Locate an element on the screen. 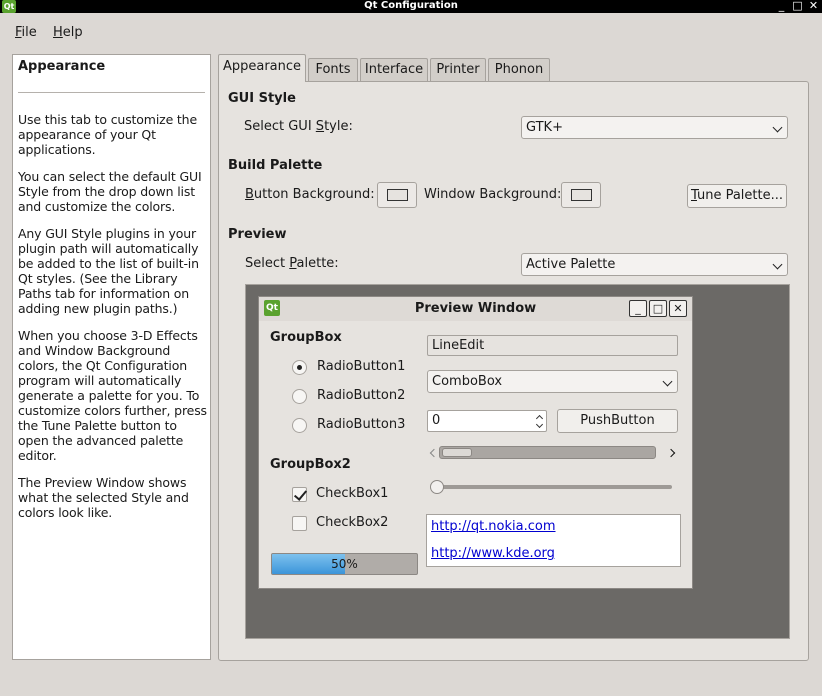 Image resolution: width=822 pixels, height=696 pixels. window-background-label-pre: Window Back is located at coordinates (467, 194).